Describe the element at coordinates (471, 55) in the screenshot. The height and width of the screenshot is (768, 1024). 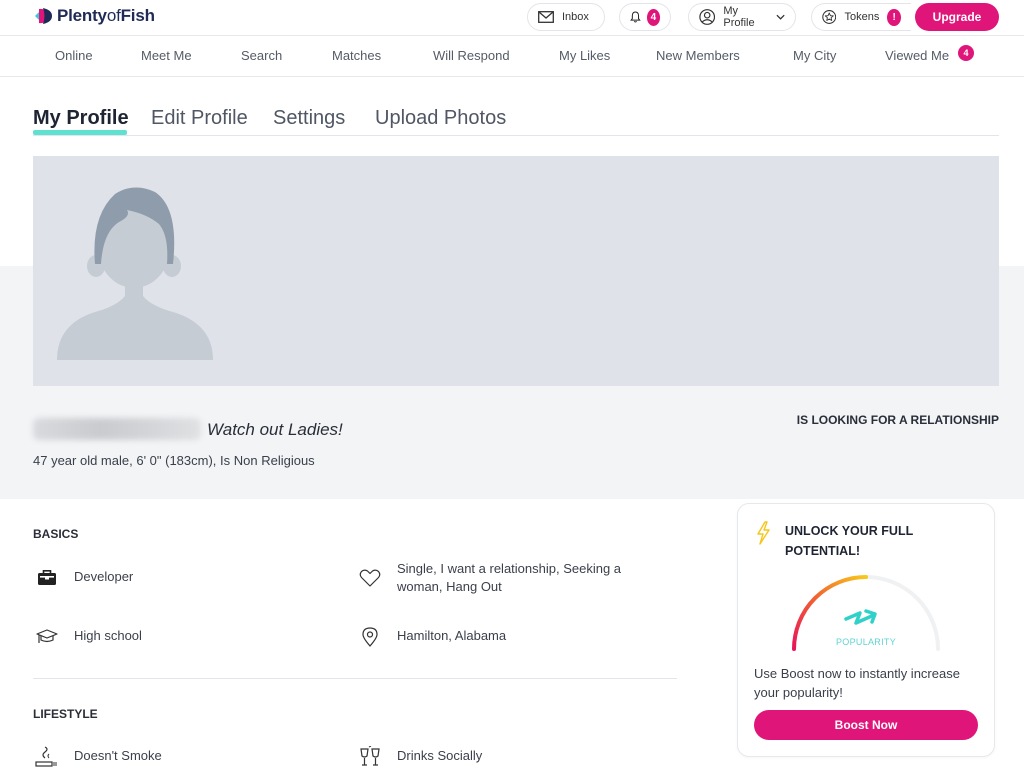
I see `nav-item-will-respond: Will Respond` at that location.